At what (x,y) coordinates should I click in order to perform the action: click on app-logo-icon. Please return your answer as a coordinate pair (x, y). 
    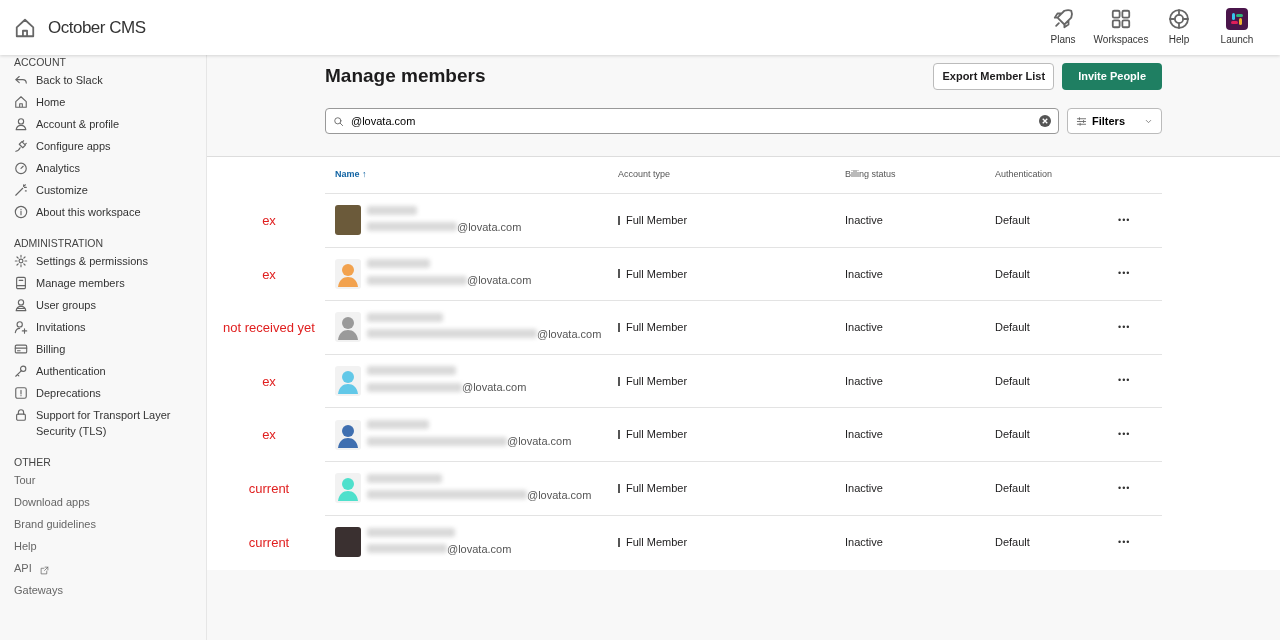
    Looking at the image, I should click on (1237, 19).